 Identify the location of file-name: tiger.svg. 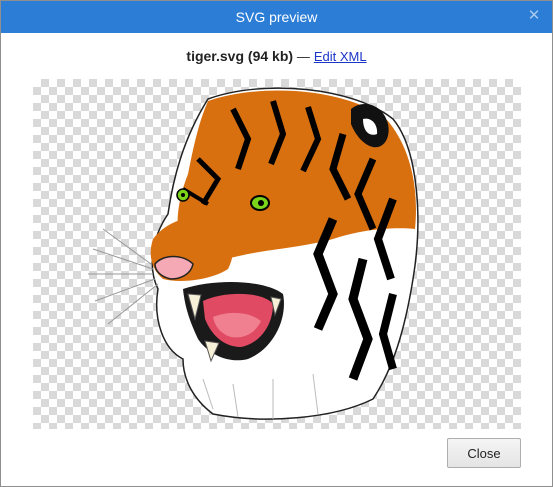
(215, 56).